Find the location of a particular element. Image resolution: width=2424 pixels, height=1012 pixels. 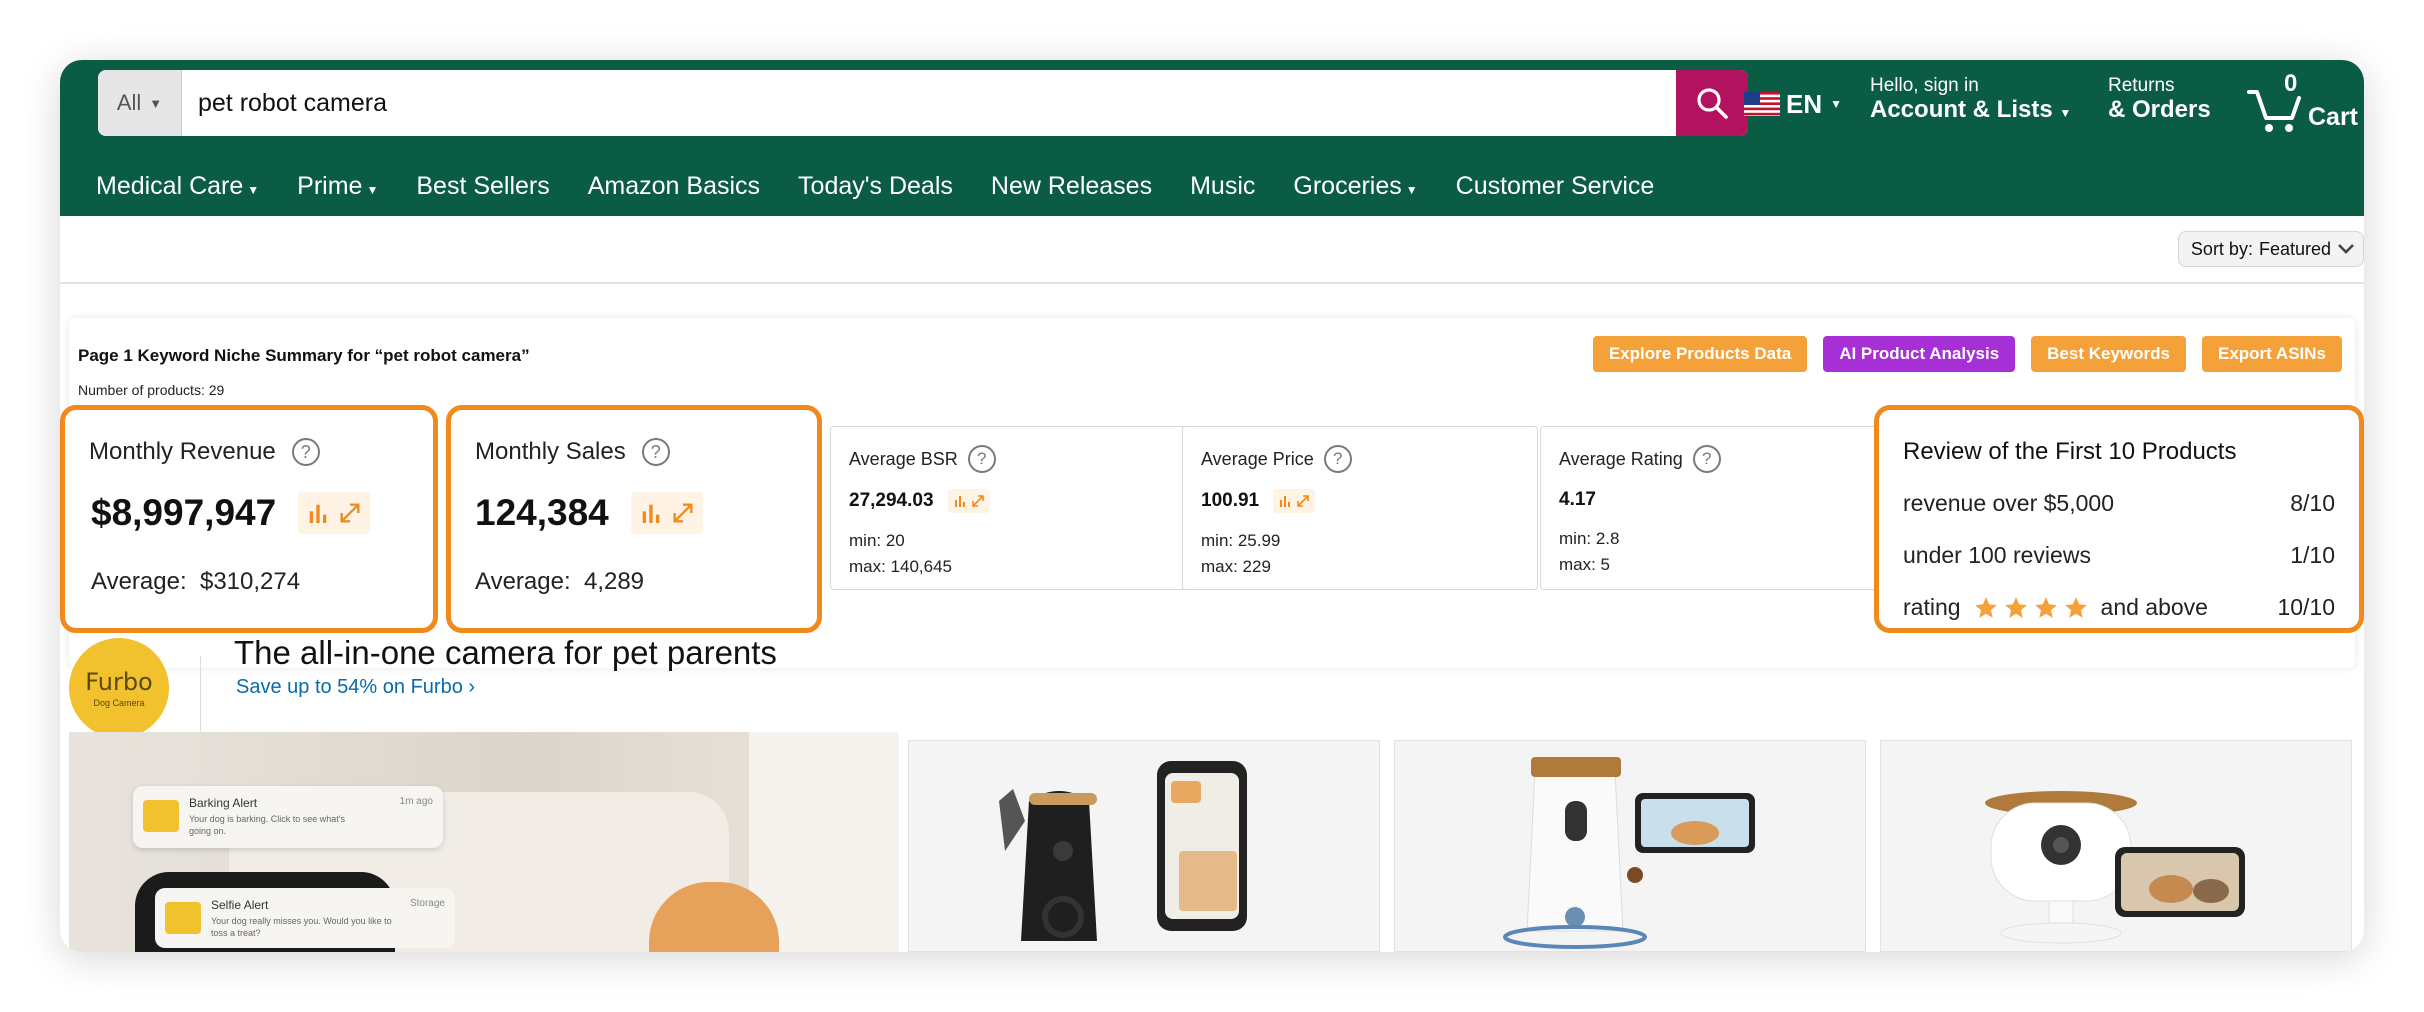

account-menu: Hello, sign in Account & Lists ▼ is located at coordinates (1970, 99).